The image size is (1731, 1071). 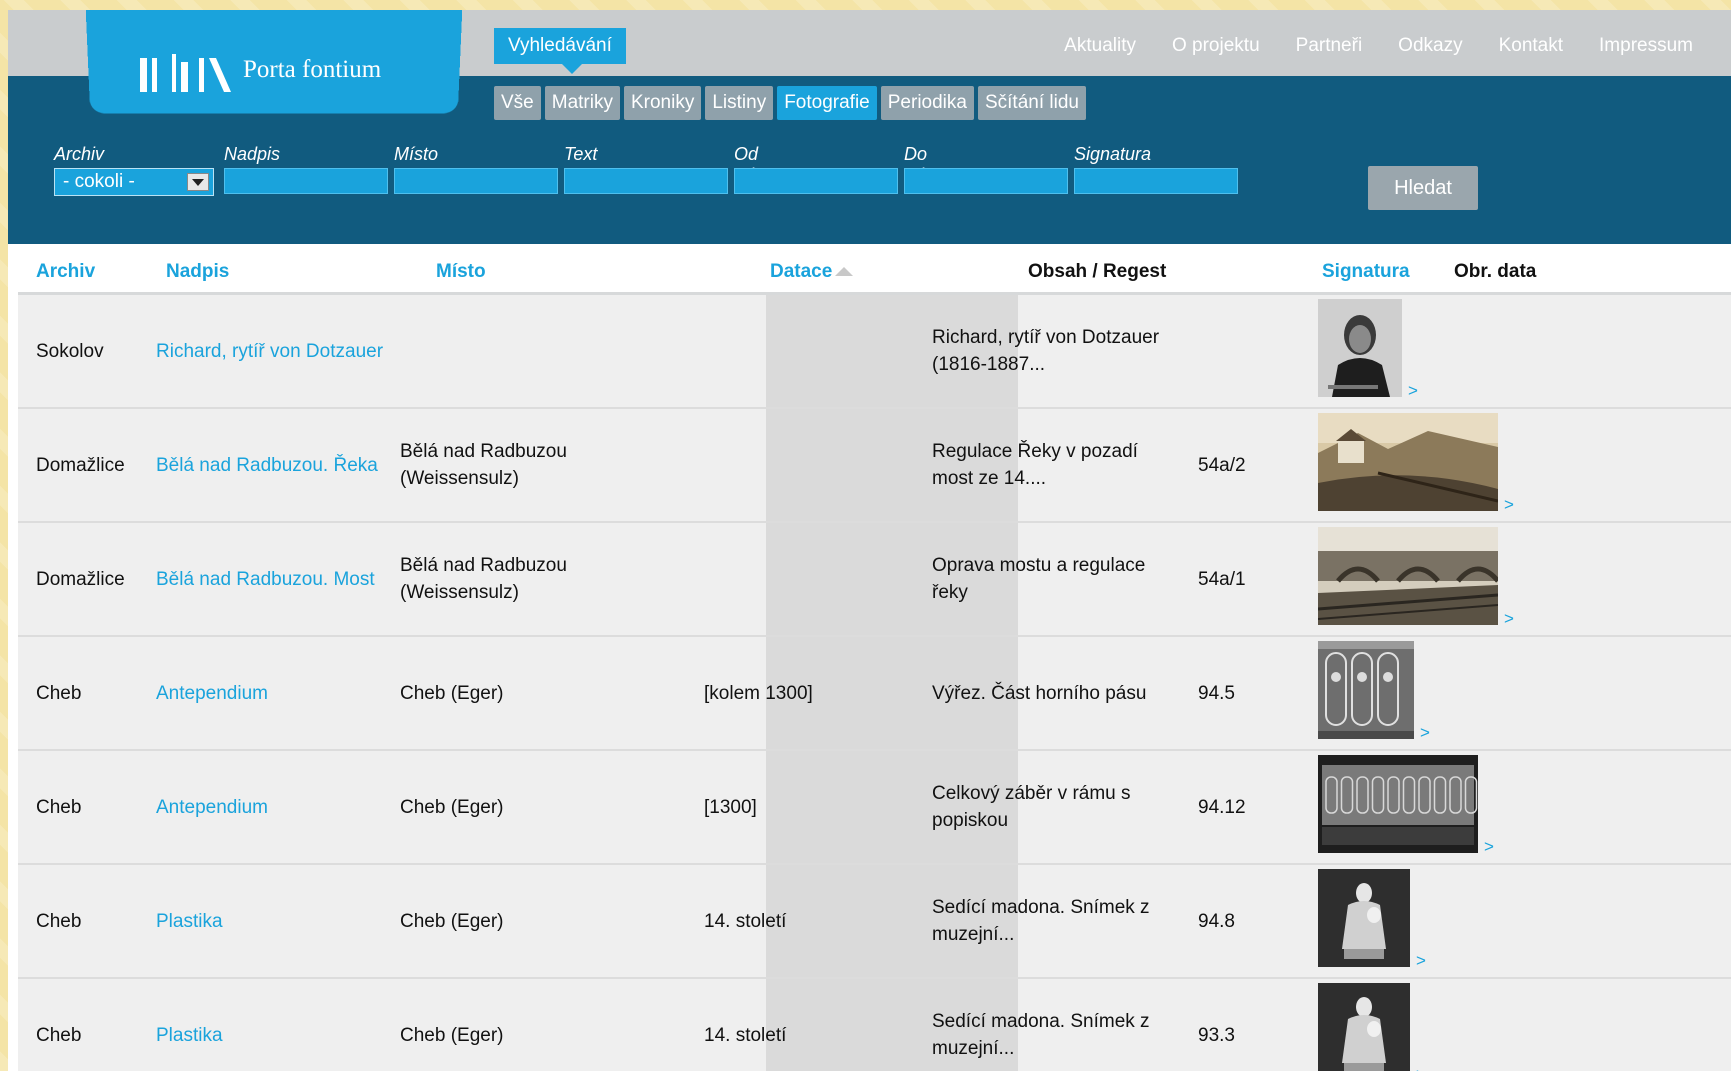 What do you see at coordinates (271, 579) in the screenshot?
I see `cell-nadpis-link: Bělá nad Radbuzou. Most` at bounding box center [271, 579].